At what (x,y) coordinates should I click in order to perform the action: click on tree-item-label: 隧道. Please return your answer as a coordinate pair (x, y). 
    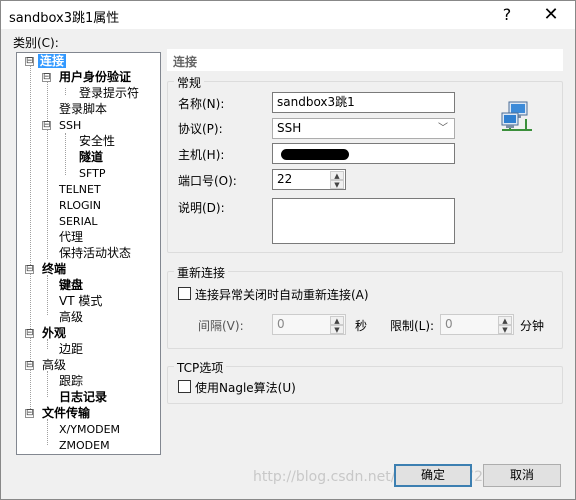
    Looking at the image, I should click on (91, 157).